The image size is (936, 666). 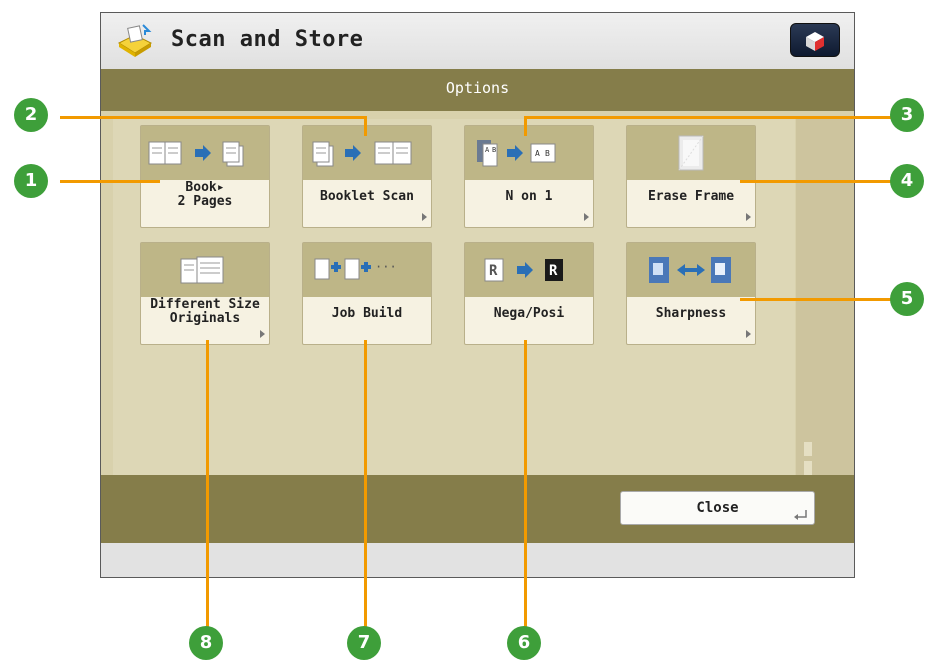 I want to click on nega-posi-icon: R R, so click(x=523, y=270).